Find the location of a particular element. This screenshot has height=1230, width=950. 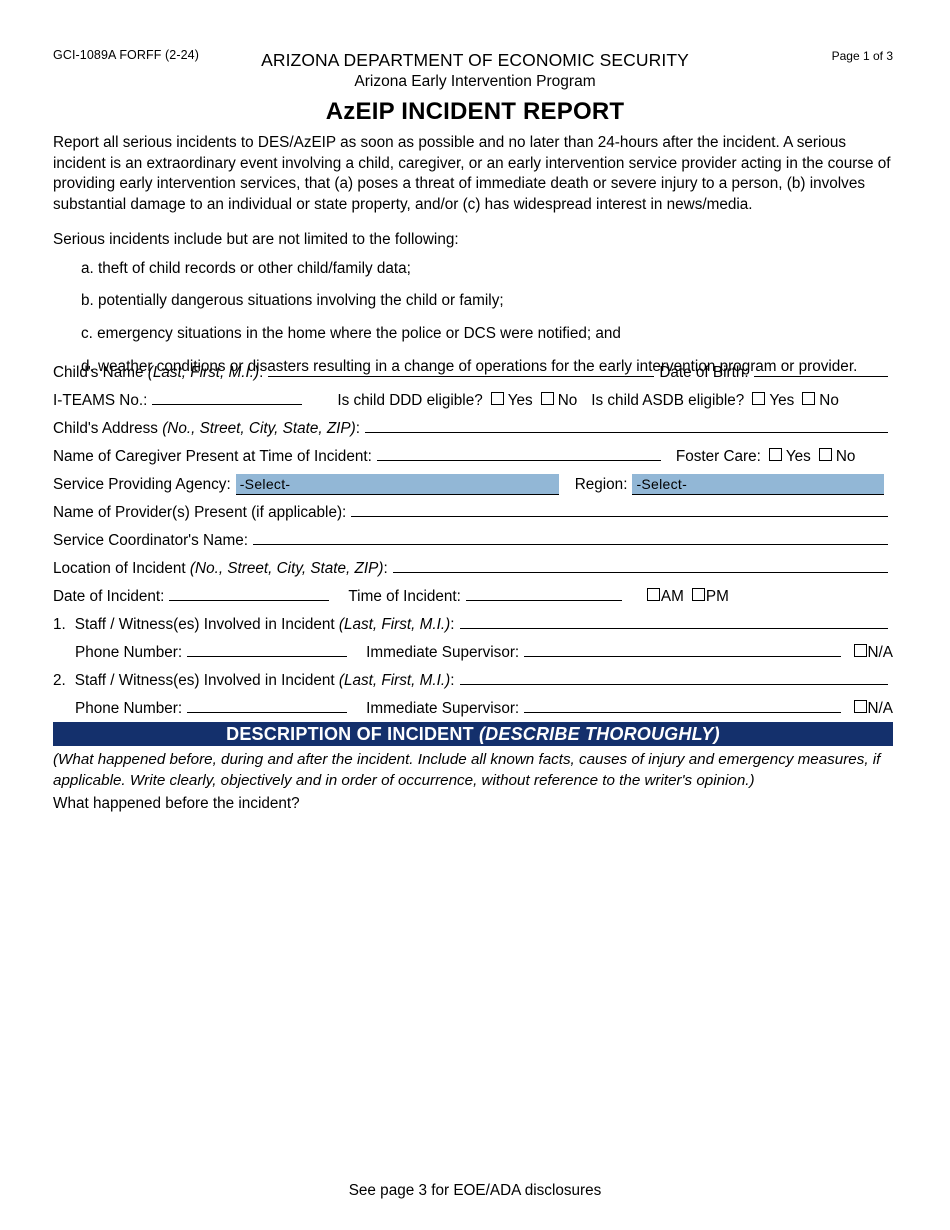

iteams-label: I-TEAMS No.: is located at coordinates (100, 400).